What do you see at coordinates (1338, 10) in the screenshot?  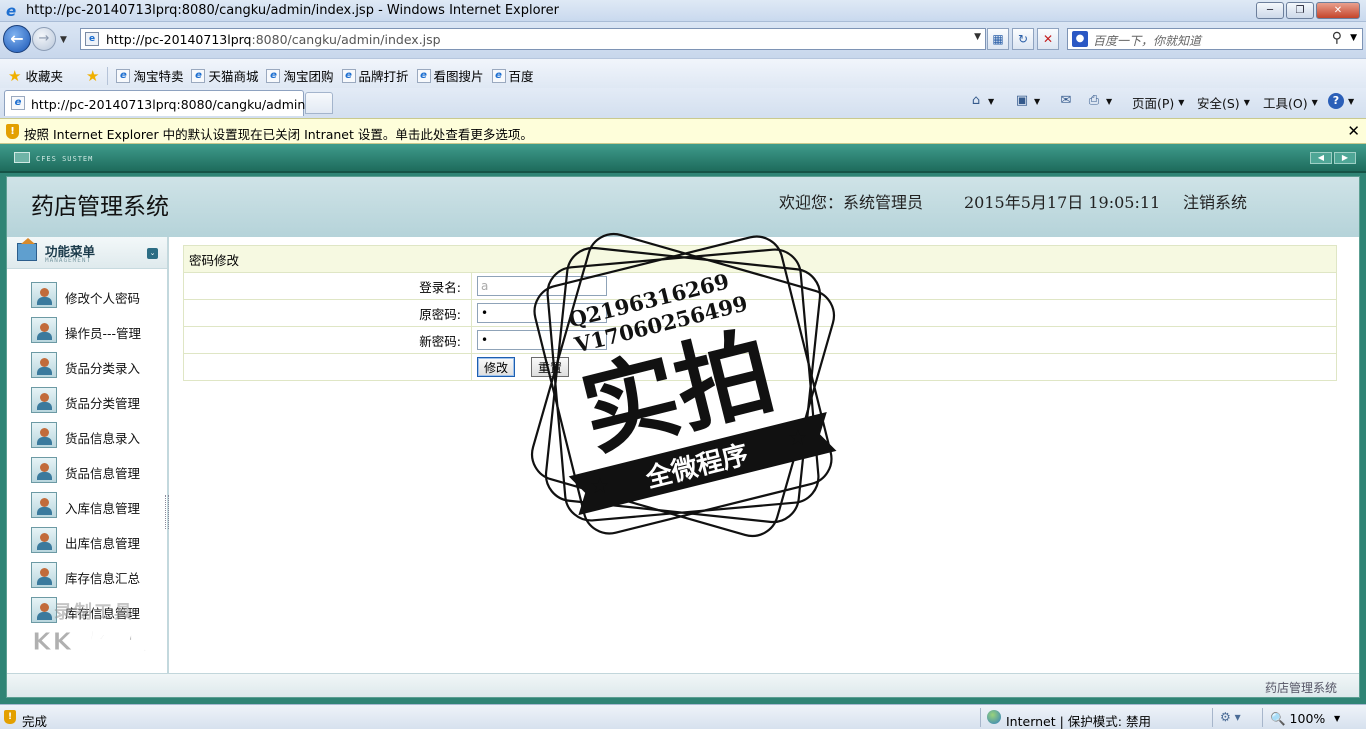 I see `close-window-button: ✕` at bounding box center [1338, 10].